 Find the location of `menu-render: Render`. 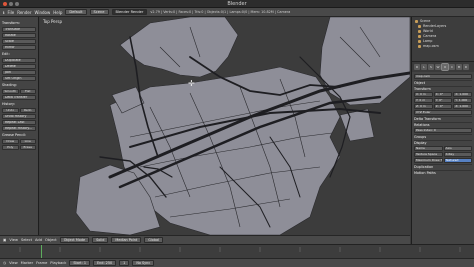

menu-render: Render is located at coordinates (24, 12).